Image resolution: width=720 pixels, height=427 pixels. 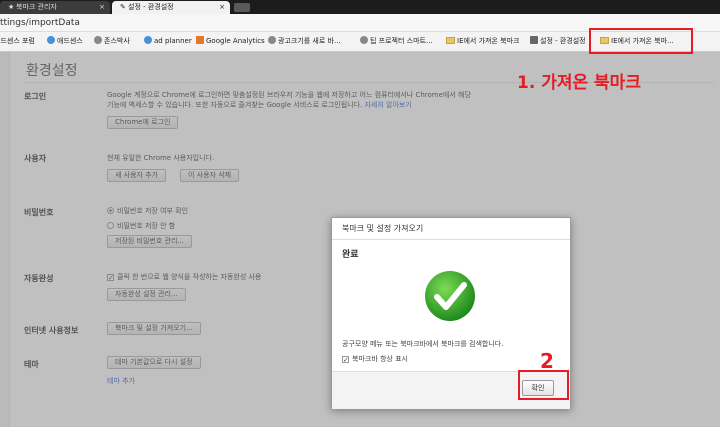 What do you see at coordinates (350, 255) in the screenshot?
I see `dialog-status: 완료` at bounding box center [350, 255].